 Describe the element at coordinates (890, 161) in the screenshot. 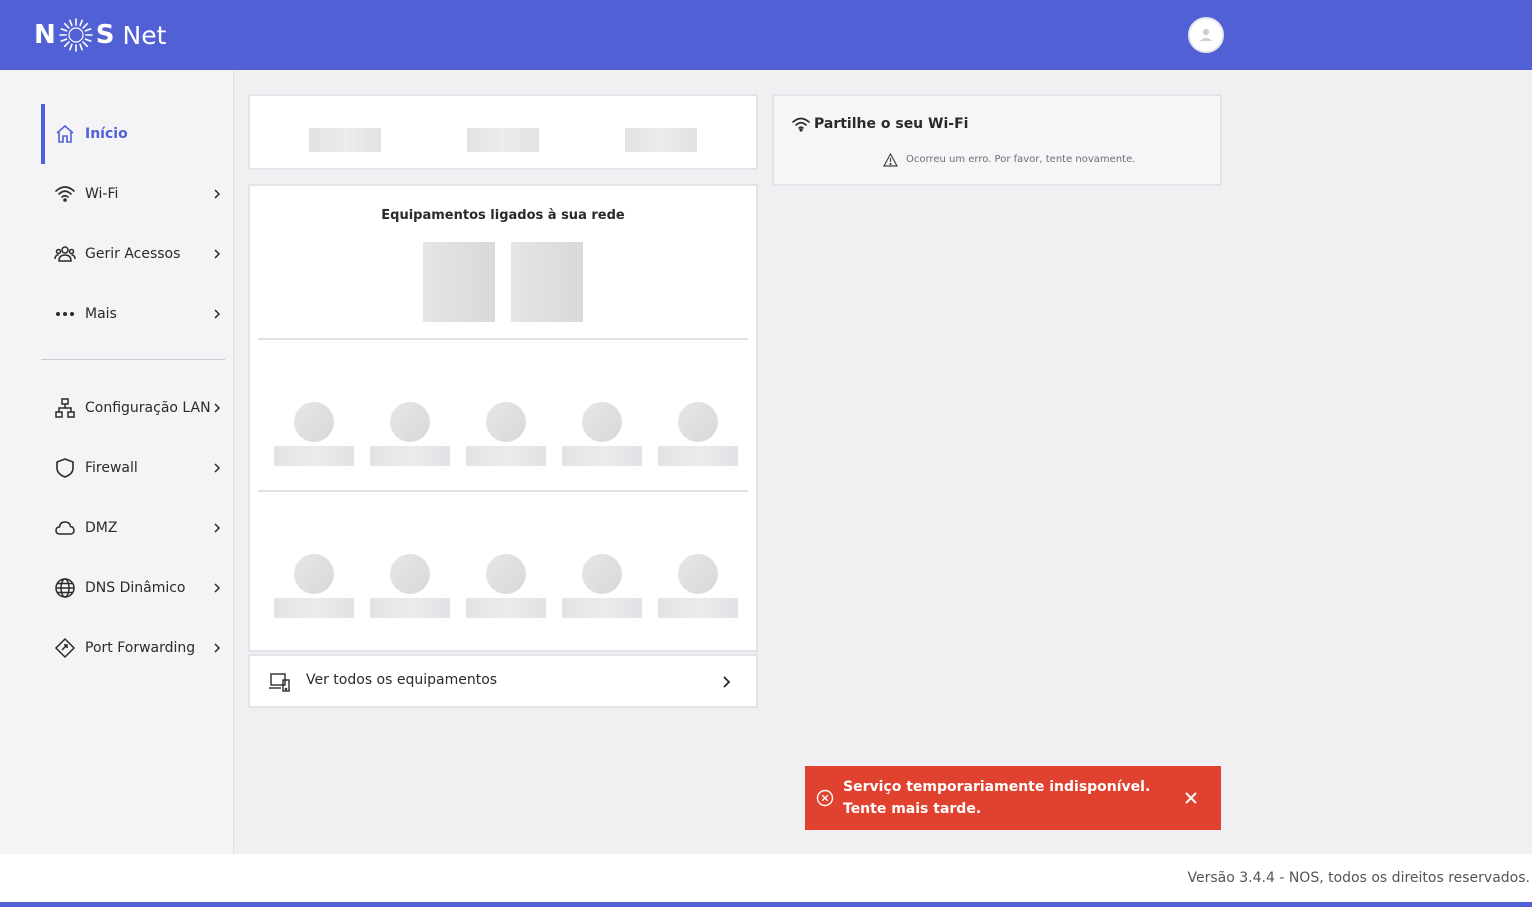

I see `warning-icon` at that location.